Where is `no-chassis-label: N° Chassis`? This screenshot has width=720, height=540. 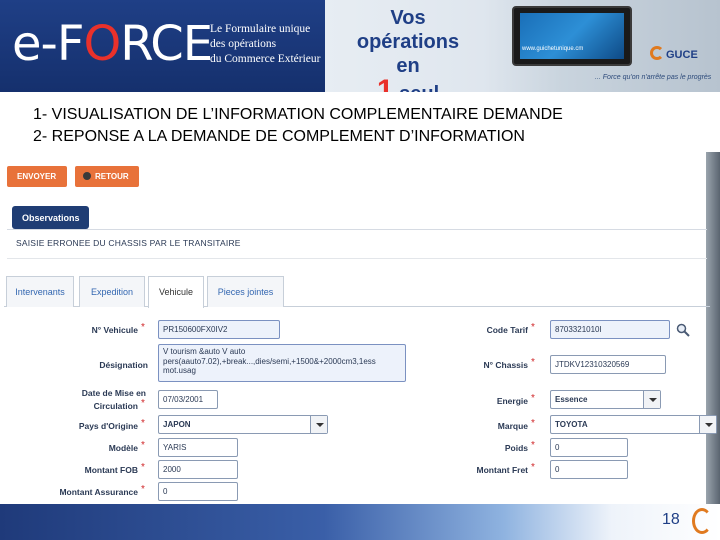 no-chassis-label: N° Chassis is located at coordinates (505, 365).